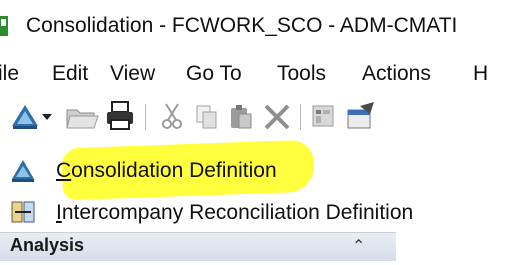 The image size is (509, 265). What do you see at coordinates (396, 74) in the screenshot?
I see `menu-actions: Actions` at bounding box center [396, 74].